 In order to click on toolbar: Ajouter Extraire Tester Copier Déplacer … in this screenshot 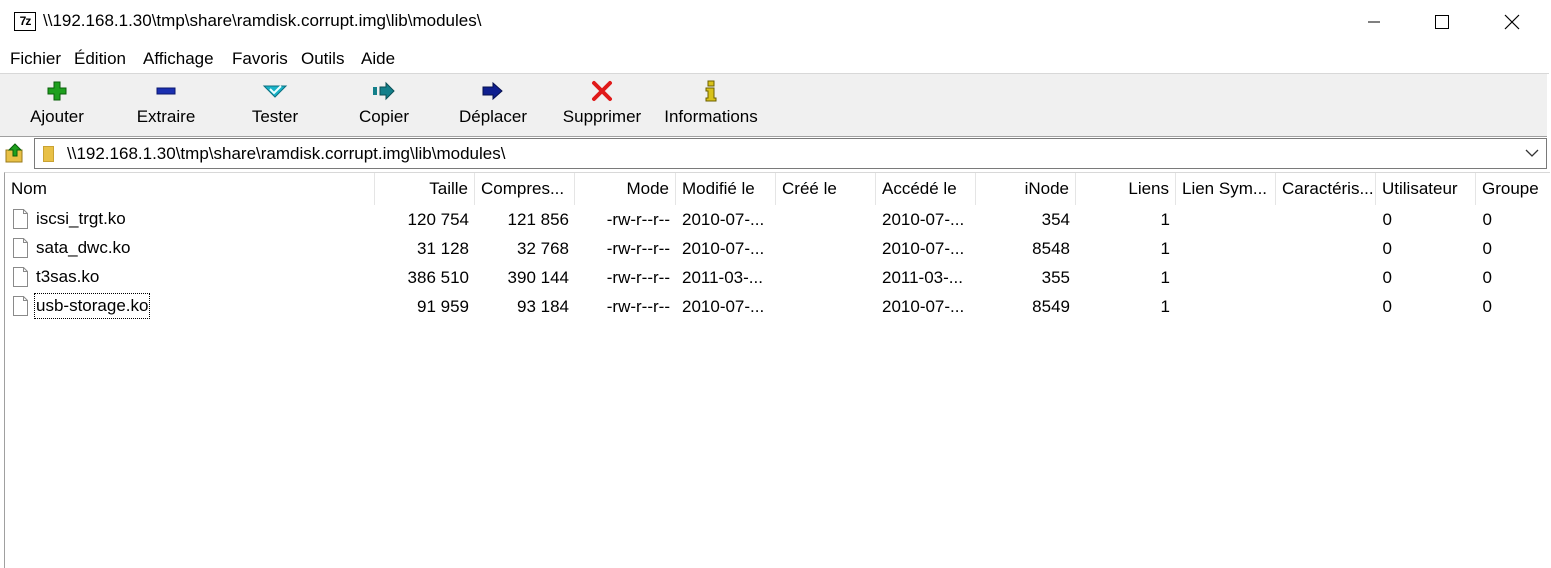, I will do `click(773, 105)`.